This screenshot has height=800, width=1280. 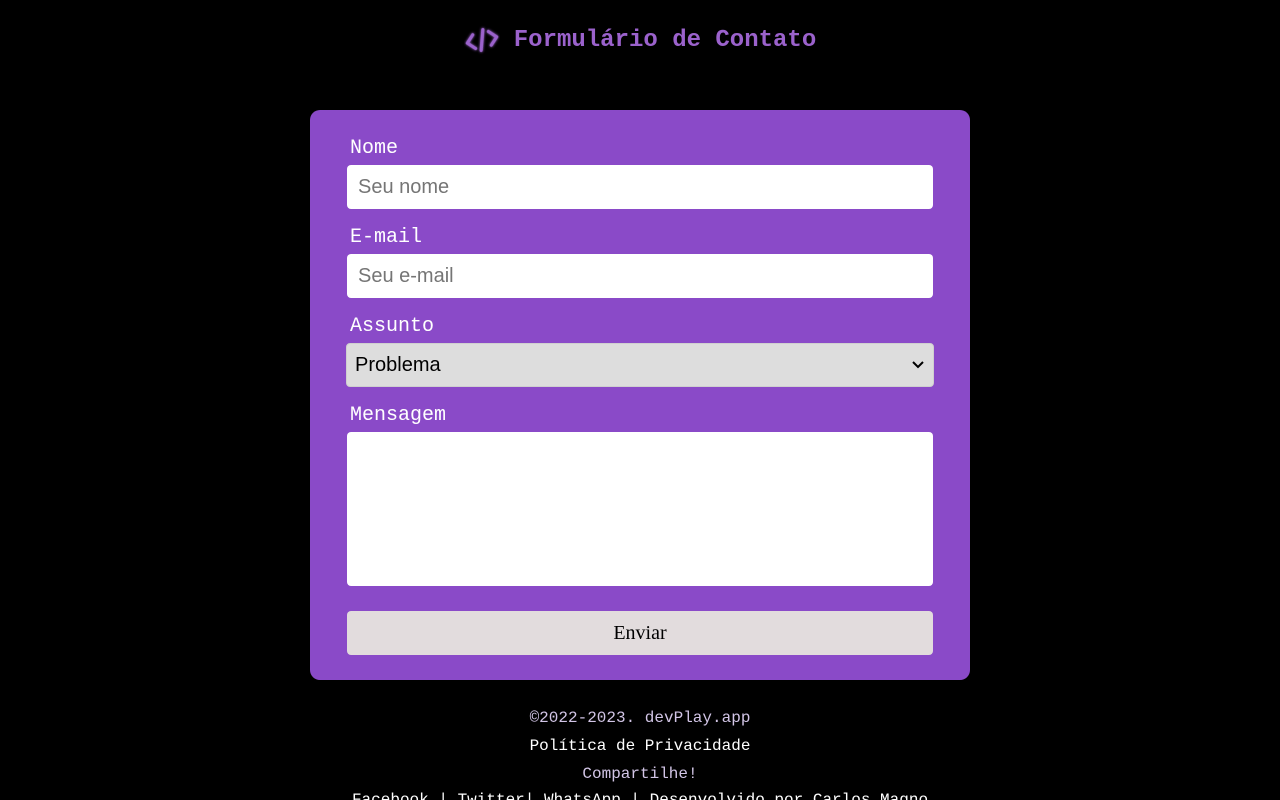 What do you see at coordinates (640, 187) in the screenshot?
I see `name-input` at bounding box center [640, 187].